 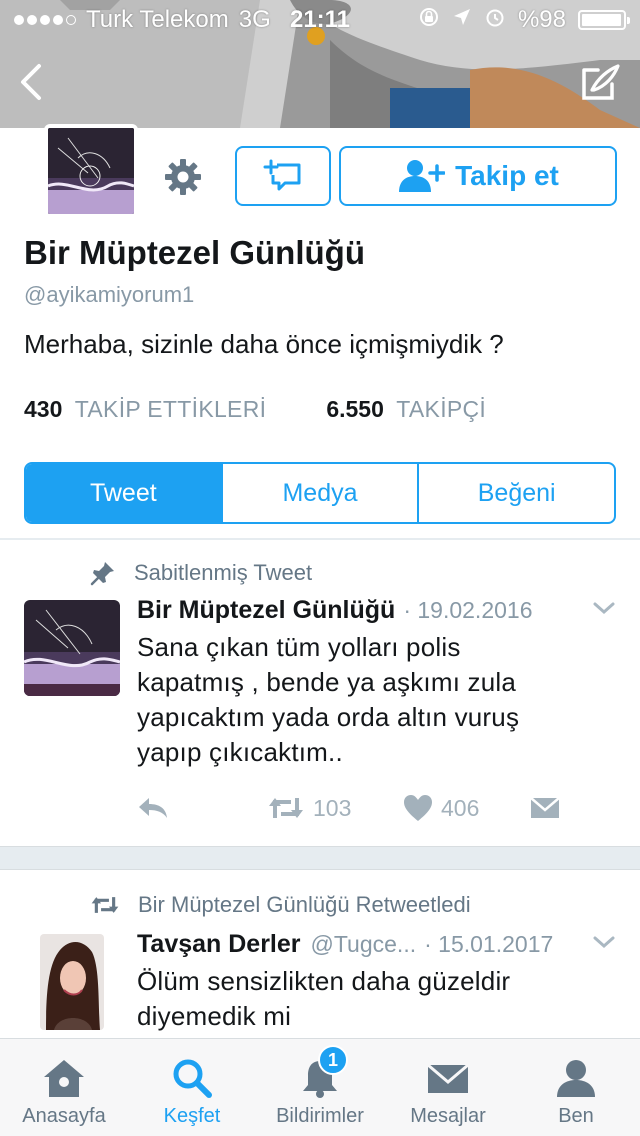 What do you see at coordinates (418, 808) in the screenshot?
I see `heart-icon` at bounding box center [418, 808].